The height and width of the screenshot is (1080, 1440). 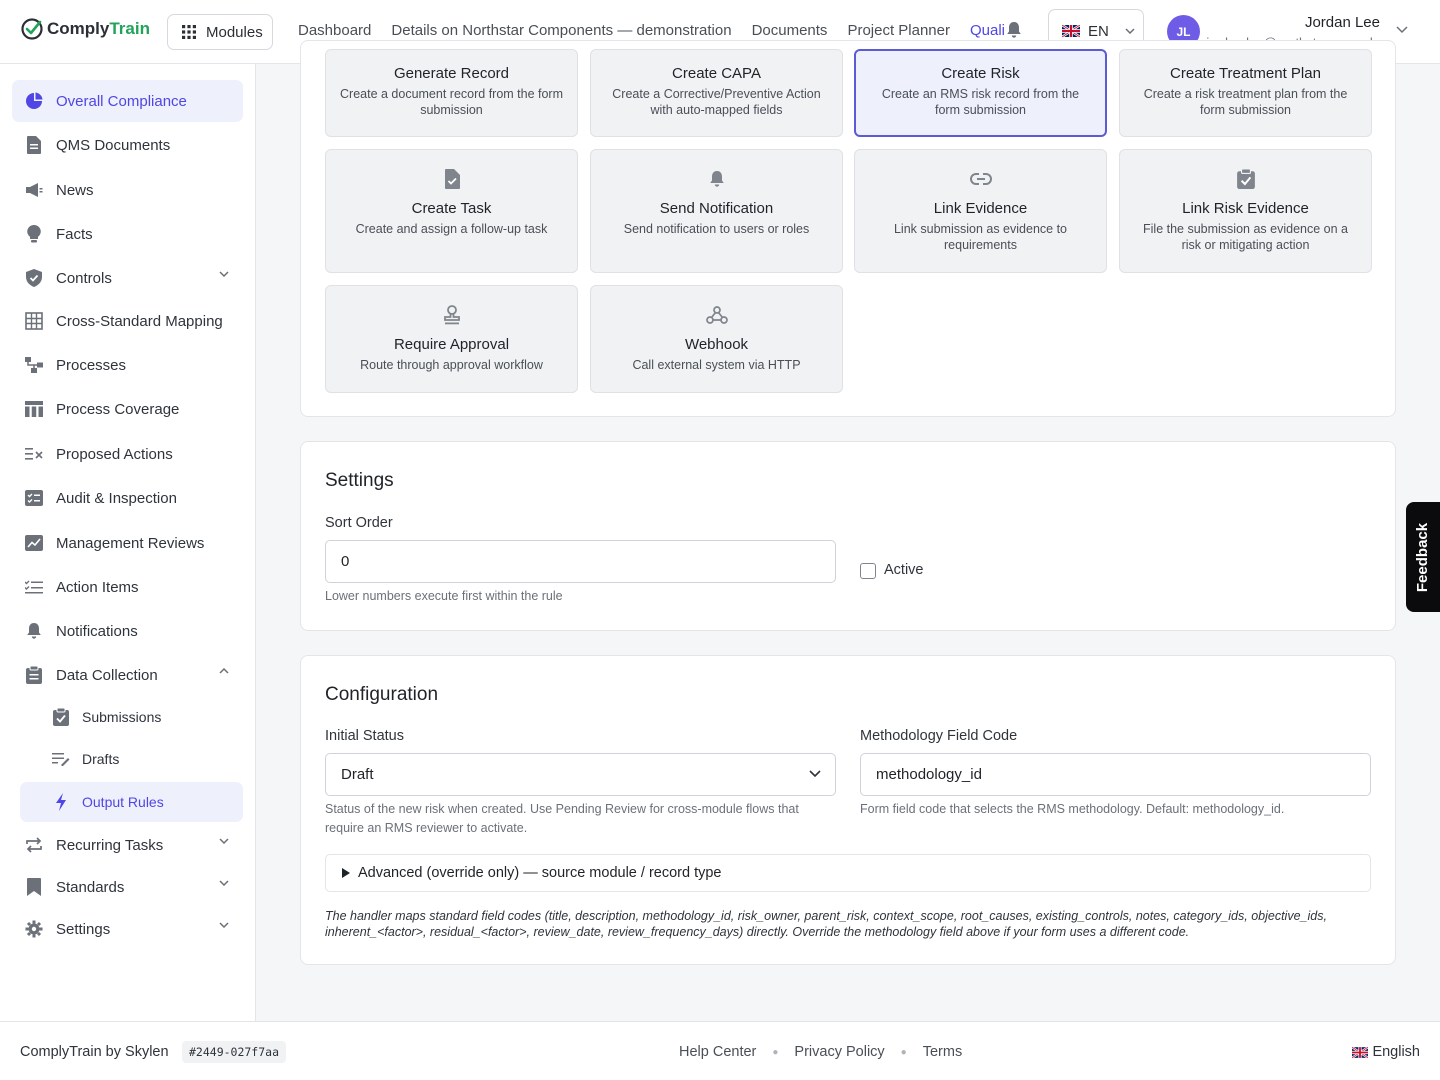 I want to click on sort-order-input: 0, so click(x=580, y=561).